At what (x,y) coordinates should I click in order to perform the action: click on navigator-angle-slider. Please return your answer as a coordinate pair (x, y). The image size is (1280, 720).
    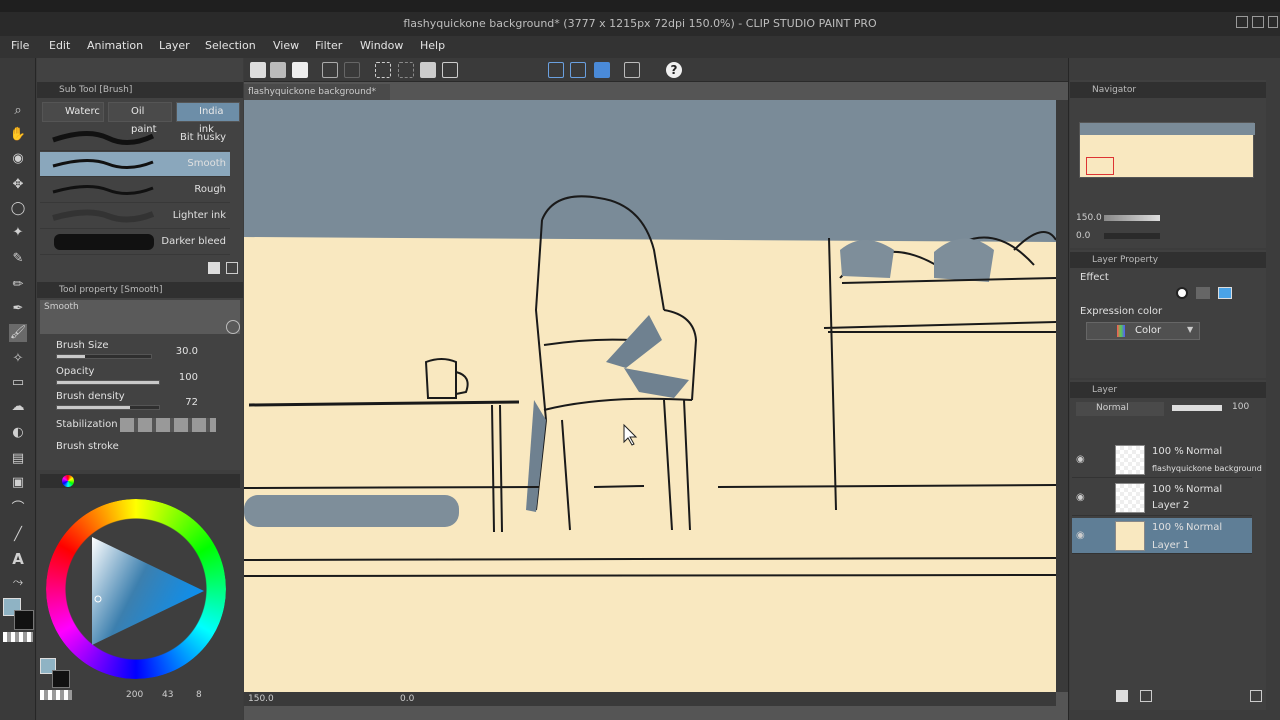
    Looking at the image, I should click on (1132, 236).